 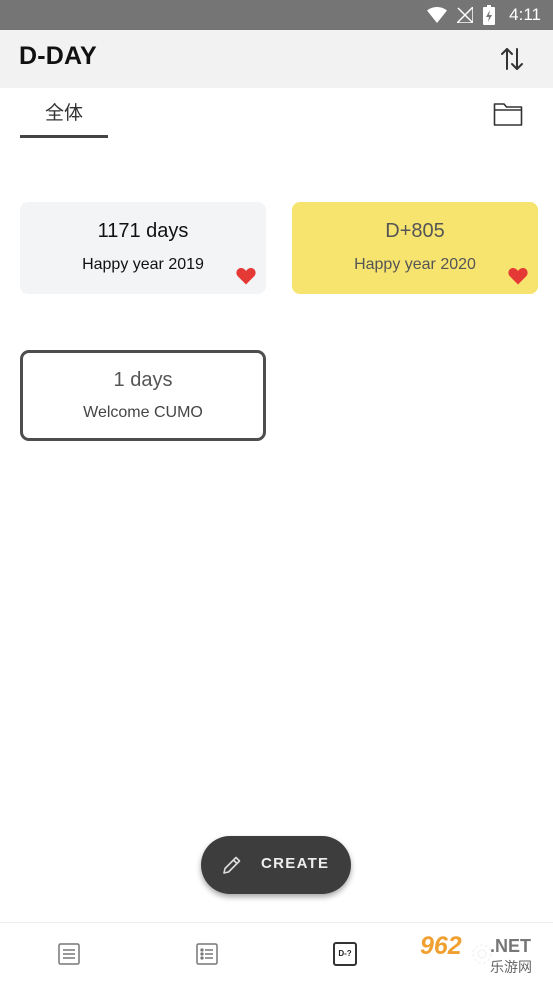 I want to click on status-time: 4:11, so click(x=525, y=14).